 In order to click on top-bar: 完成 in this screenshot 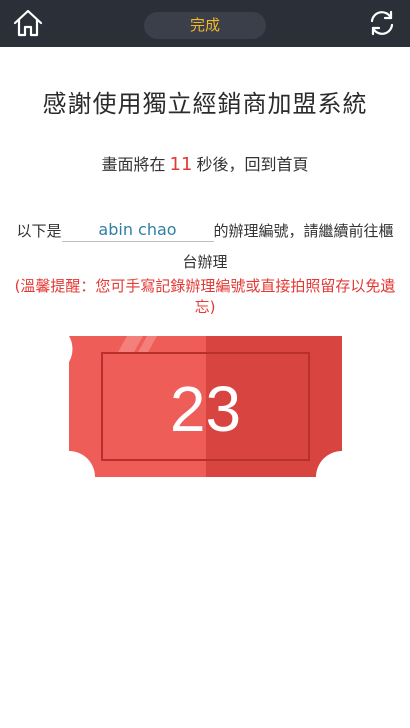, I will do `click(205, 23)`.